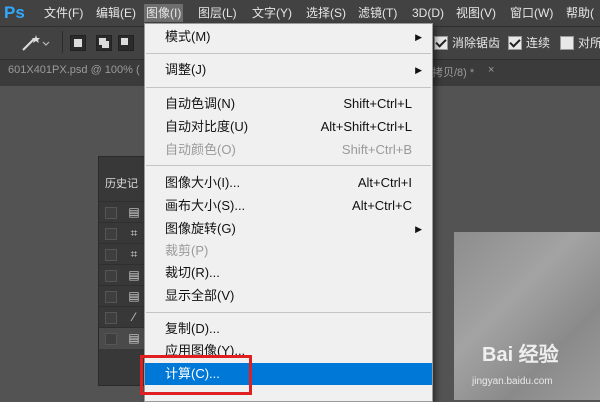 Image resolution: width=600 pixels, height=402 pixels. What do you see at coordinates (376, 149) in the screenshot?
I see `menu-item-shortcut: Shift+Ctrl+B` at bounding box center [376, 149].